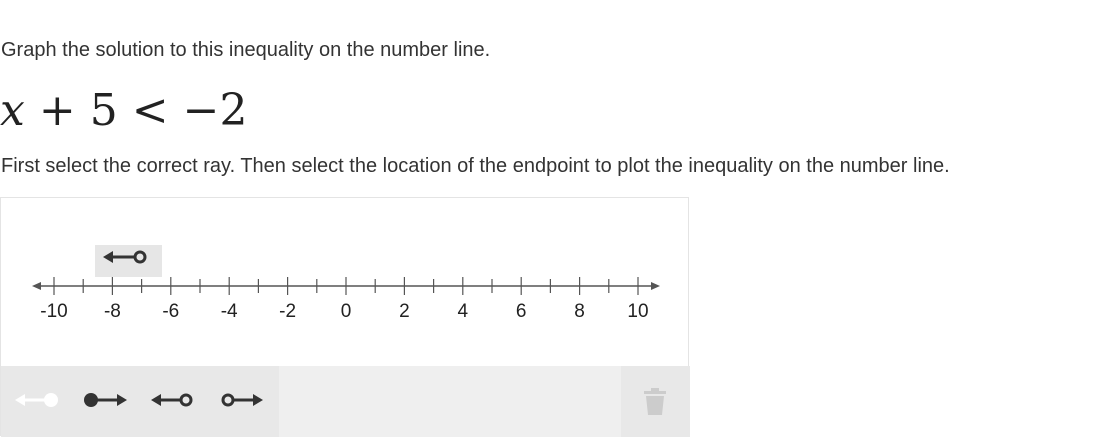 The width and height of the screenshot is (1102, 447). I want to click on equation-rhs: −2, so click(215, 110).